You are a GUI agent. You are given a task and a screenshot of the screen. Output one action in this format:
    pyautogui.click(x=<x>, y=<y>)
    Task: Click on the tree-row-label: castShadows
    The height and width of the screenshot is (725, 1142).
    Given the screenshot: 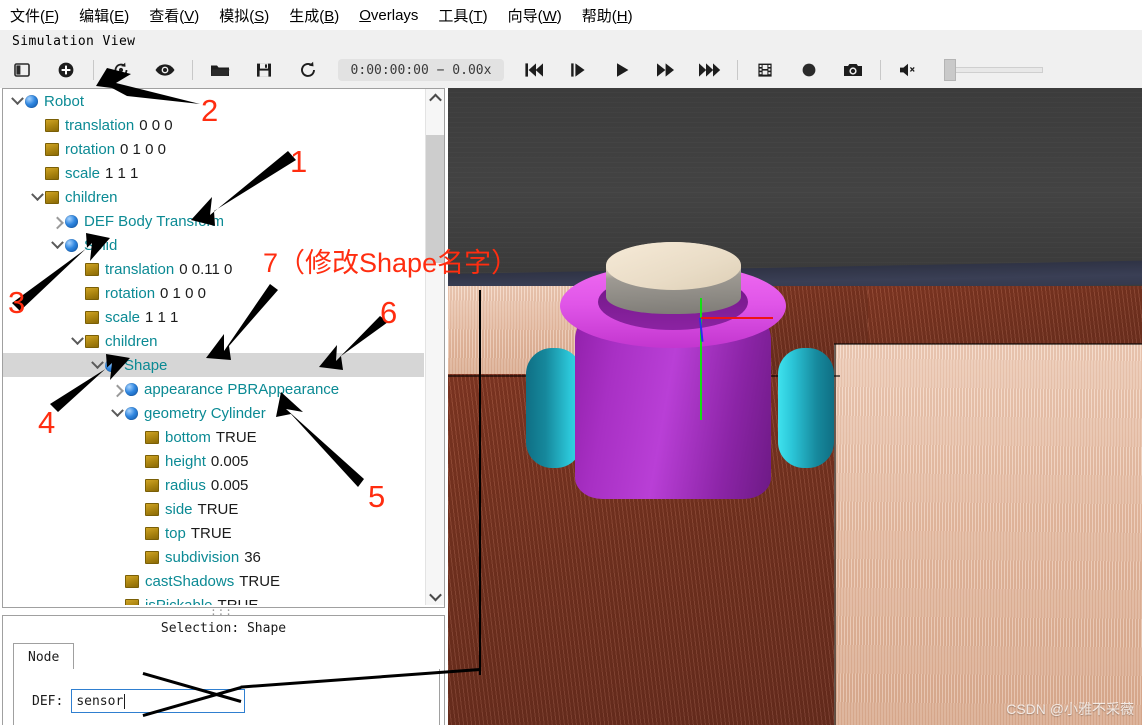 What is the action you would take?
    pyautogui.click(x=190, y=581)
    